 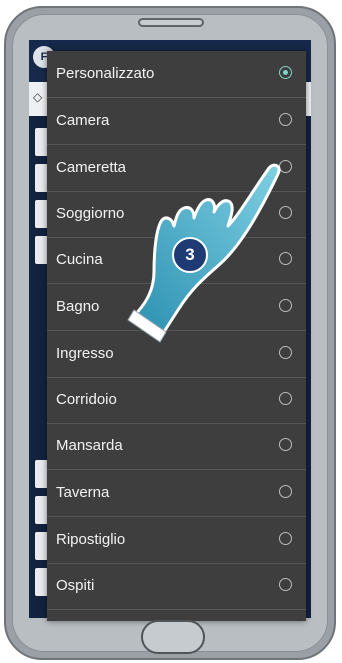 I want to click on option-label: Soggiorno, so click(x=90, y=213).